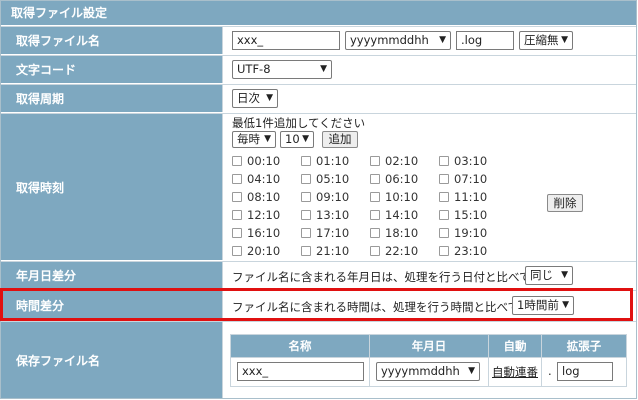 The width and height of the screenshot is (638, 400). What do you see at coordinates (420, 371) in the screenshot?
I see `save-date-format-value: yyyymmddhh` at bounding box center [420, 371].